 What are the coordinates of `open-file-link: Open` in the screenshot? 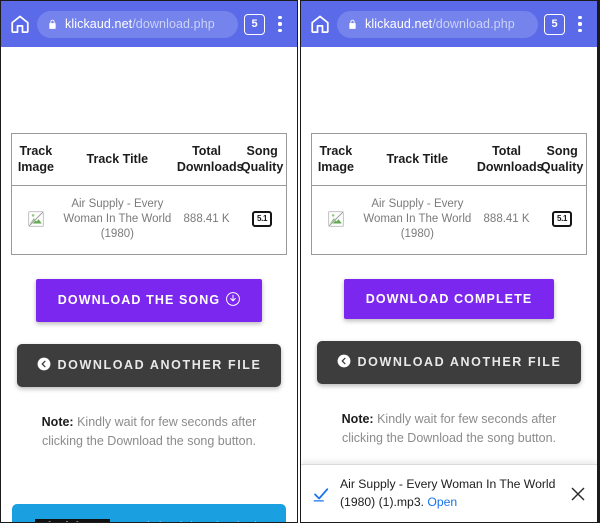 It's located at (442, 502).